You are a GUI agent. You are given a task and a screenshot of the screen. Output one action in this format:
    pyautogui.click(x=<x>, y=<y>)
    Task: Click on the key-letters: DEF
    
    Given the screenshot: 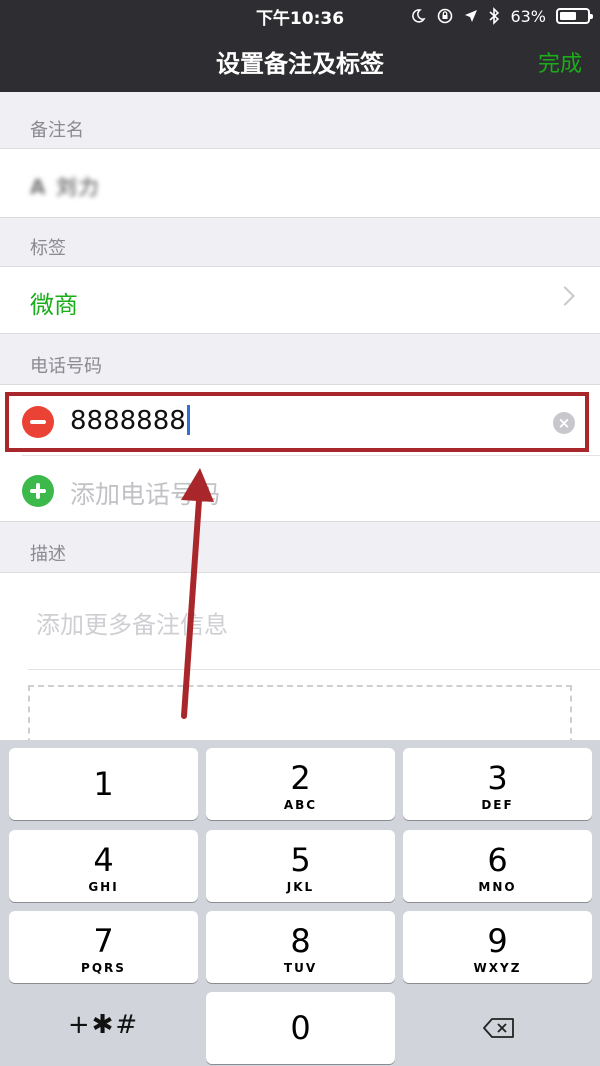 What is the action you would take?
    pyautogui.click(x=497, y=805)
    